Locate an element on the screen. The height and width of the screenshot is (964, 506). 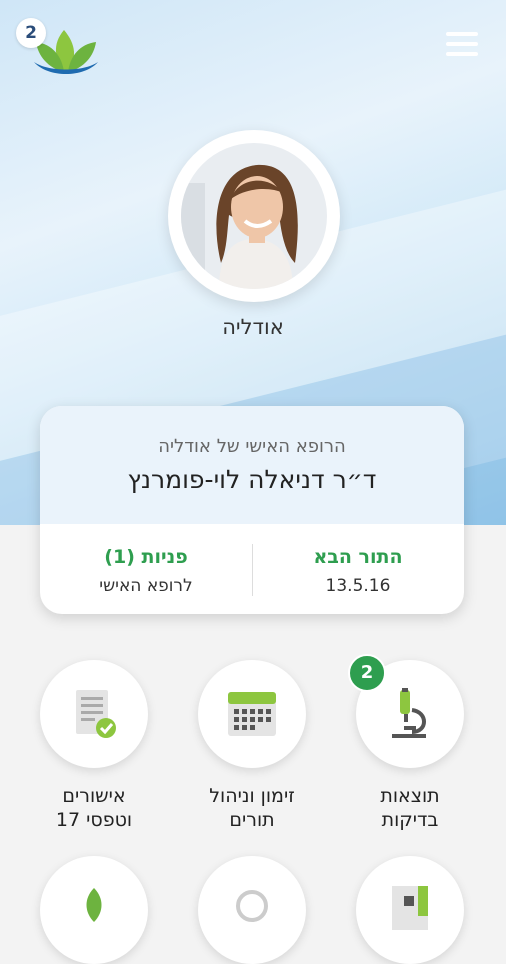
test-results-badge: 2 is located at coordinates (367, 673).